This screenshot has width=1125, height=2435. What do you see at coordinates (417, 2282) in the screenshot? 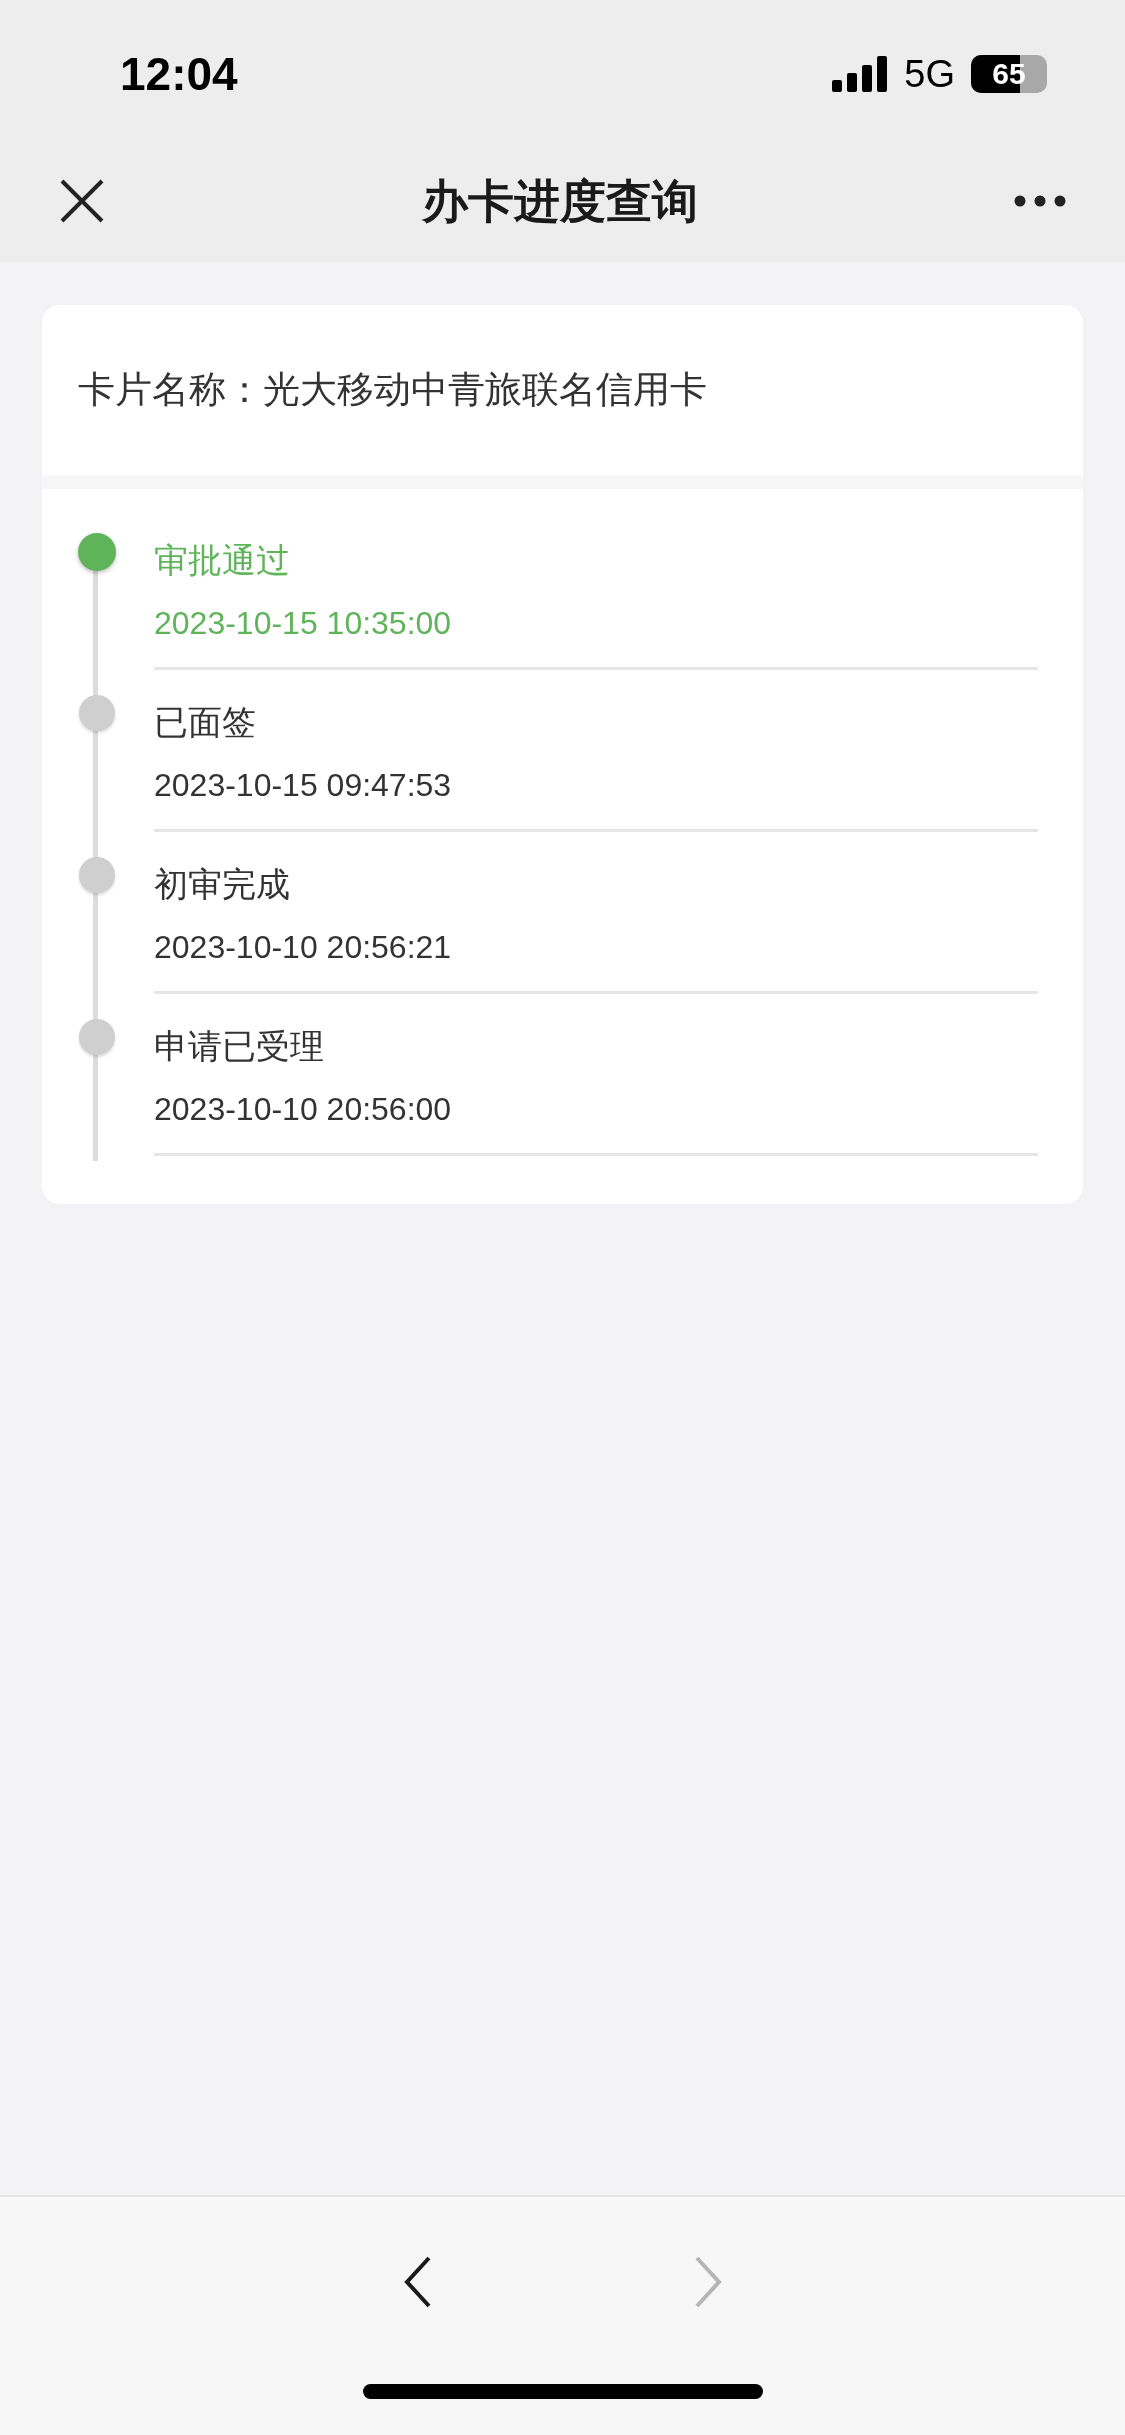
I see `back-icon` at bounding box center [417, 2282].